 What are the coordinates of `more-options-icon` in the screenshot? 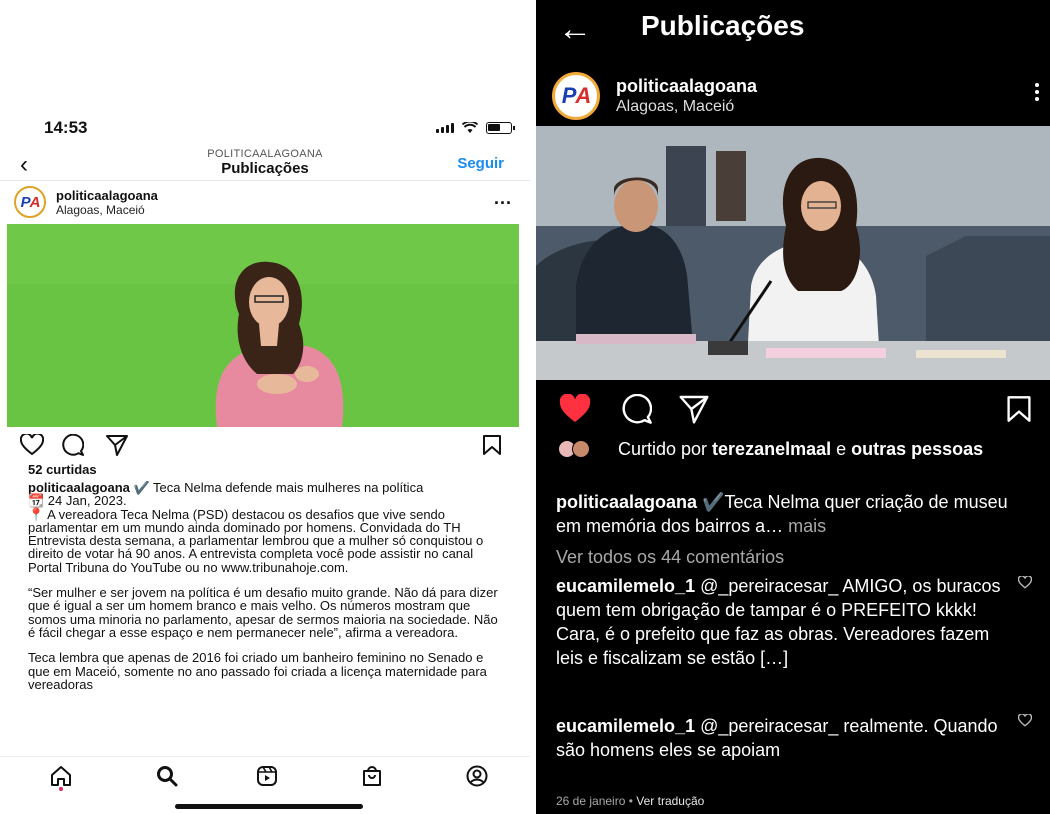 It's located at (1037, 92).